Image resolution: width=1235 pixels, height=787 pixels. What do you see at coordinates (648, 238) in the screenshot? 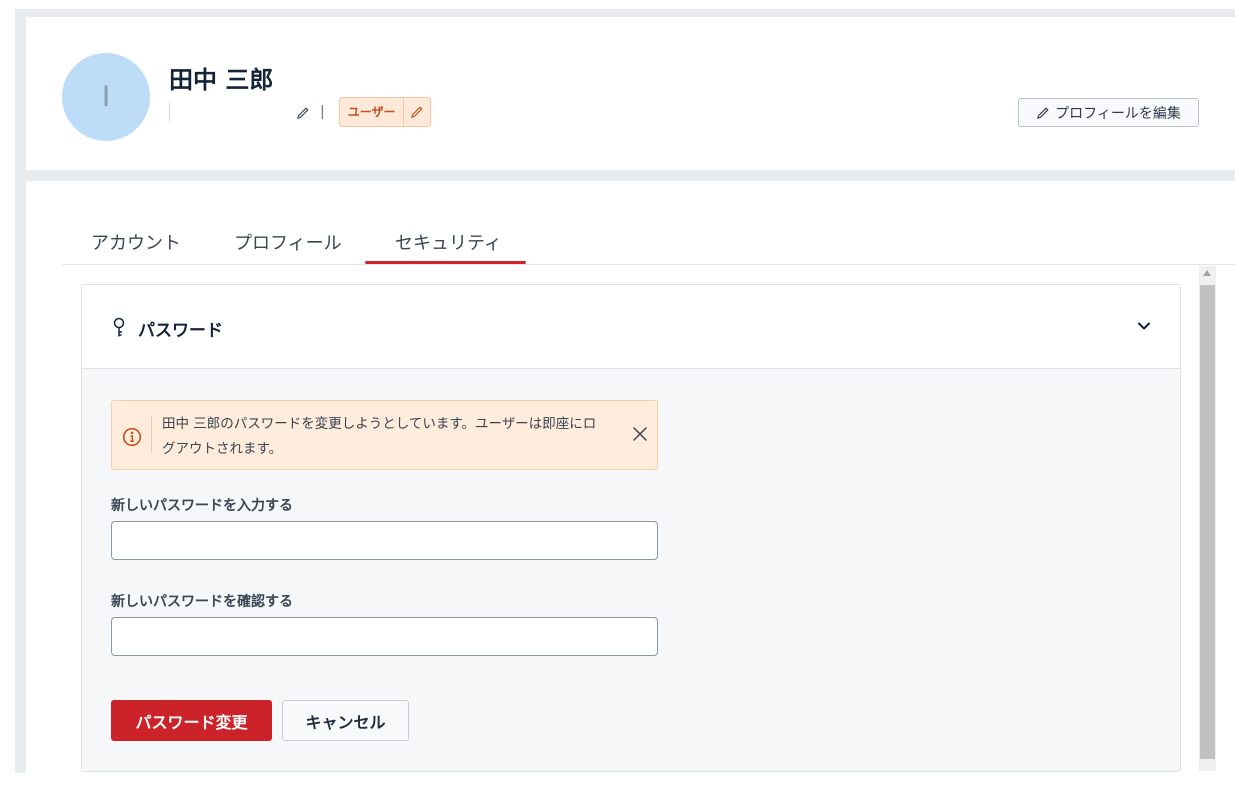
I see `tab-bar: アカウント プロフィール セキュリティ` at bounding box center [648, 238].